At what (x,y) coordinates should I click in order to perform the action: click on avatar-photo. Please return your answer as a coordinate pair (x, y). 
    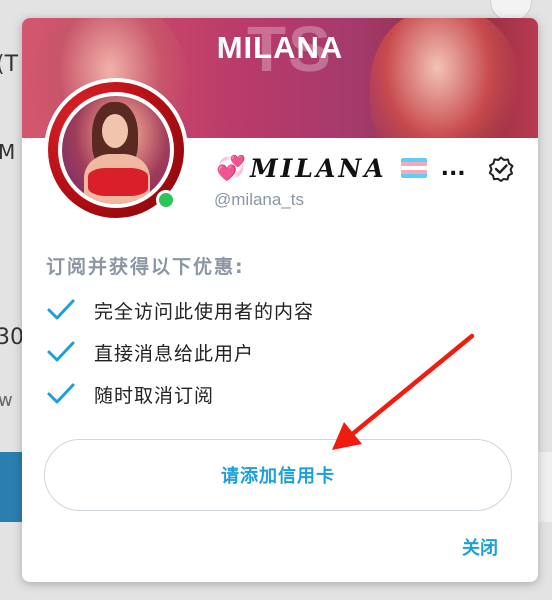
    Looking at the image, I should click on (116, 150).